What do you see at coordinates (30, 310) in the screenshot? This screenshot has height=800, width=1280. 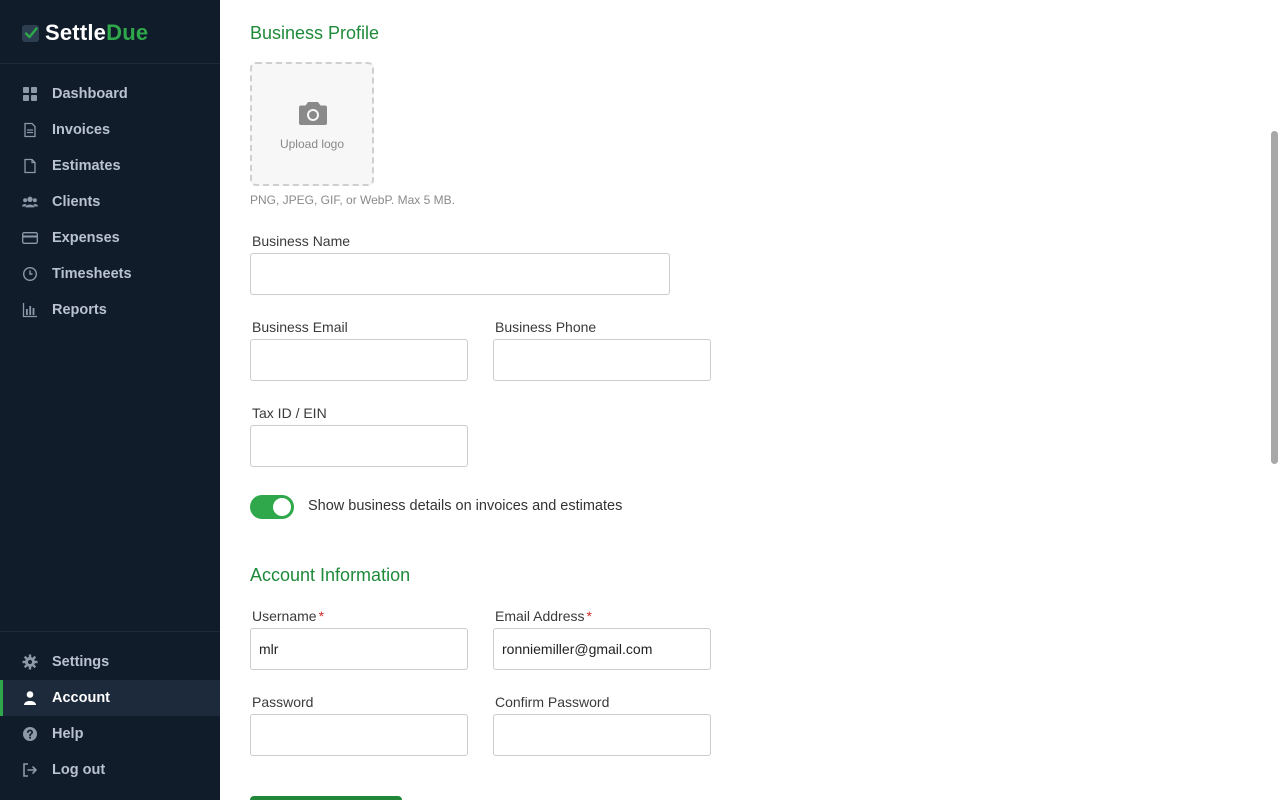 I see `bar-chart-icon` at bounding box center [30, 310].